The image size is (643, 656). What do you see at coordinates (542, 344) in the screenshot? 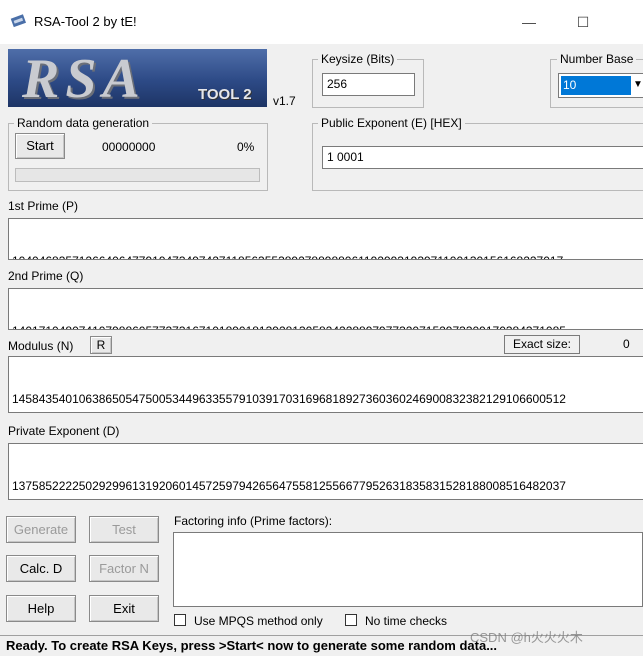
I see `exact-size-label: Exact size:` at bounding box center [542, 344].